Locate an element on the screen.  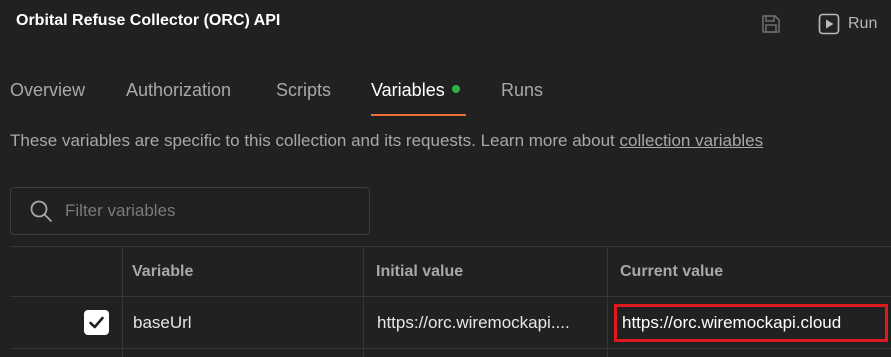
tab-overview-label: Overview is located at coordinates (48, 90).